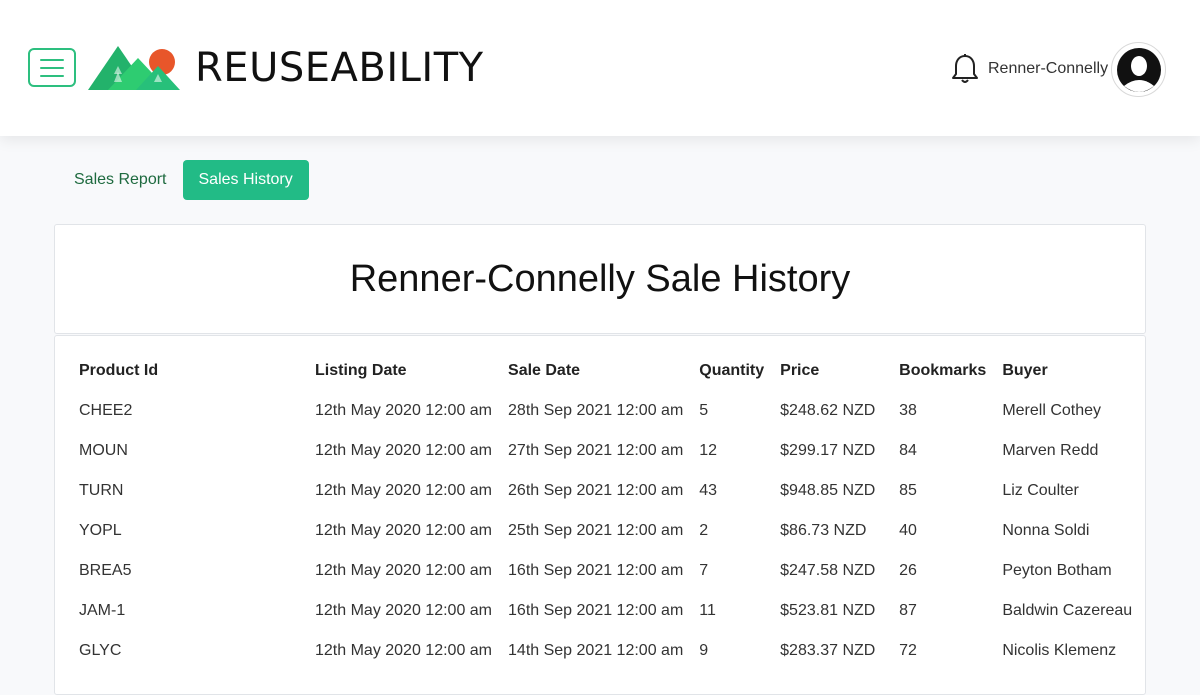 This screenshot has height=695, width=1200. I want to click on cell-buyer: Peyton Botham, so click(1057, 570).